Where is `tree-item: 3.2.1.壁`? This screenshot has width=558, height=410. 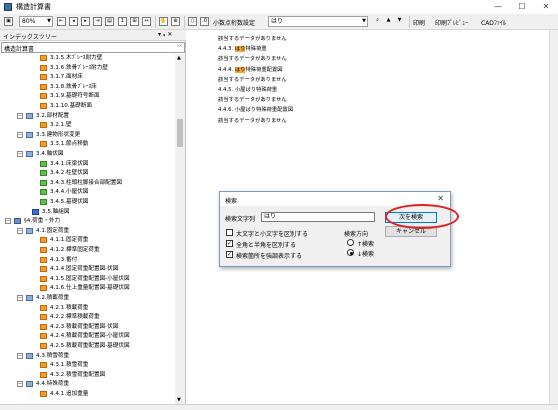 tree-item: 3.2.1.壁 is located at coordinates (87, 125).